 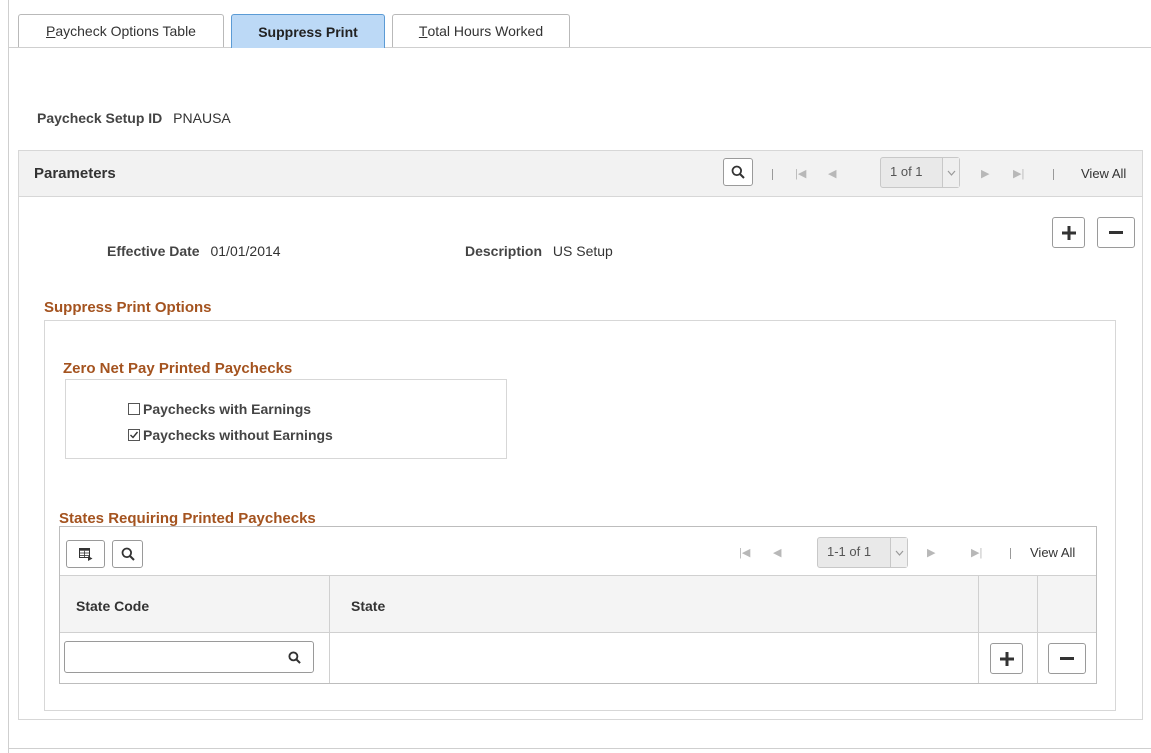 I want to click on effective-date-field: Effective Date 01/01/2014, so click(x=194, y=251).